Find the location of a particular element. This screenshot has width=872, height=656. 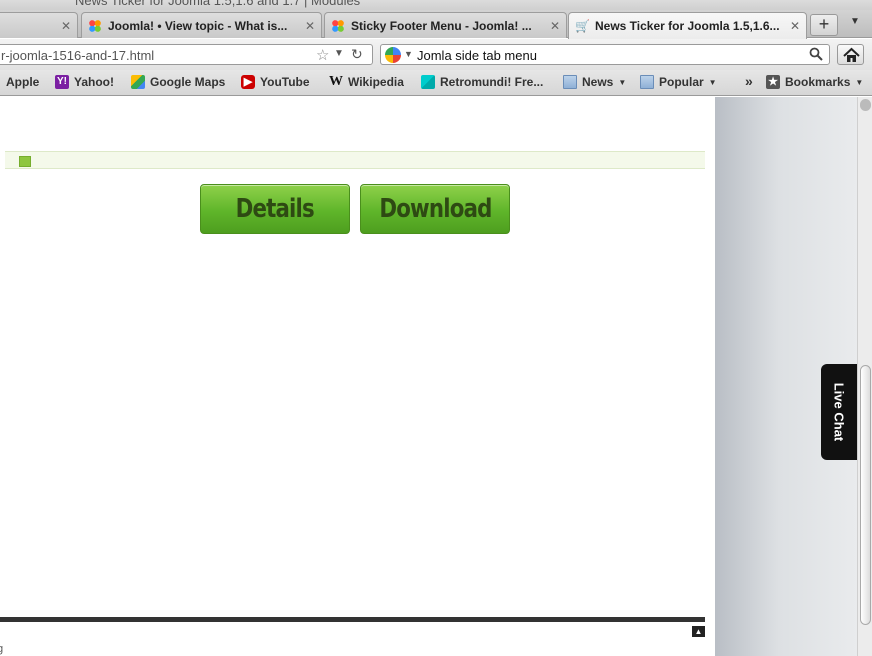

bookmarks-icon: ★ is located at coordinates (773, 82).